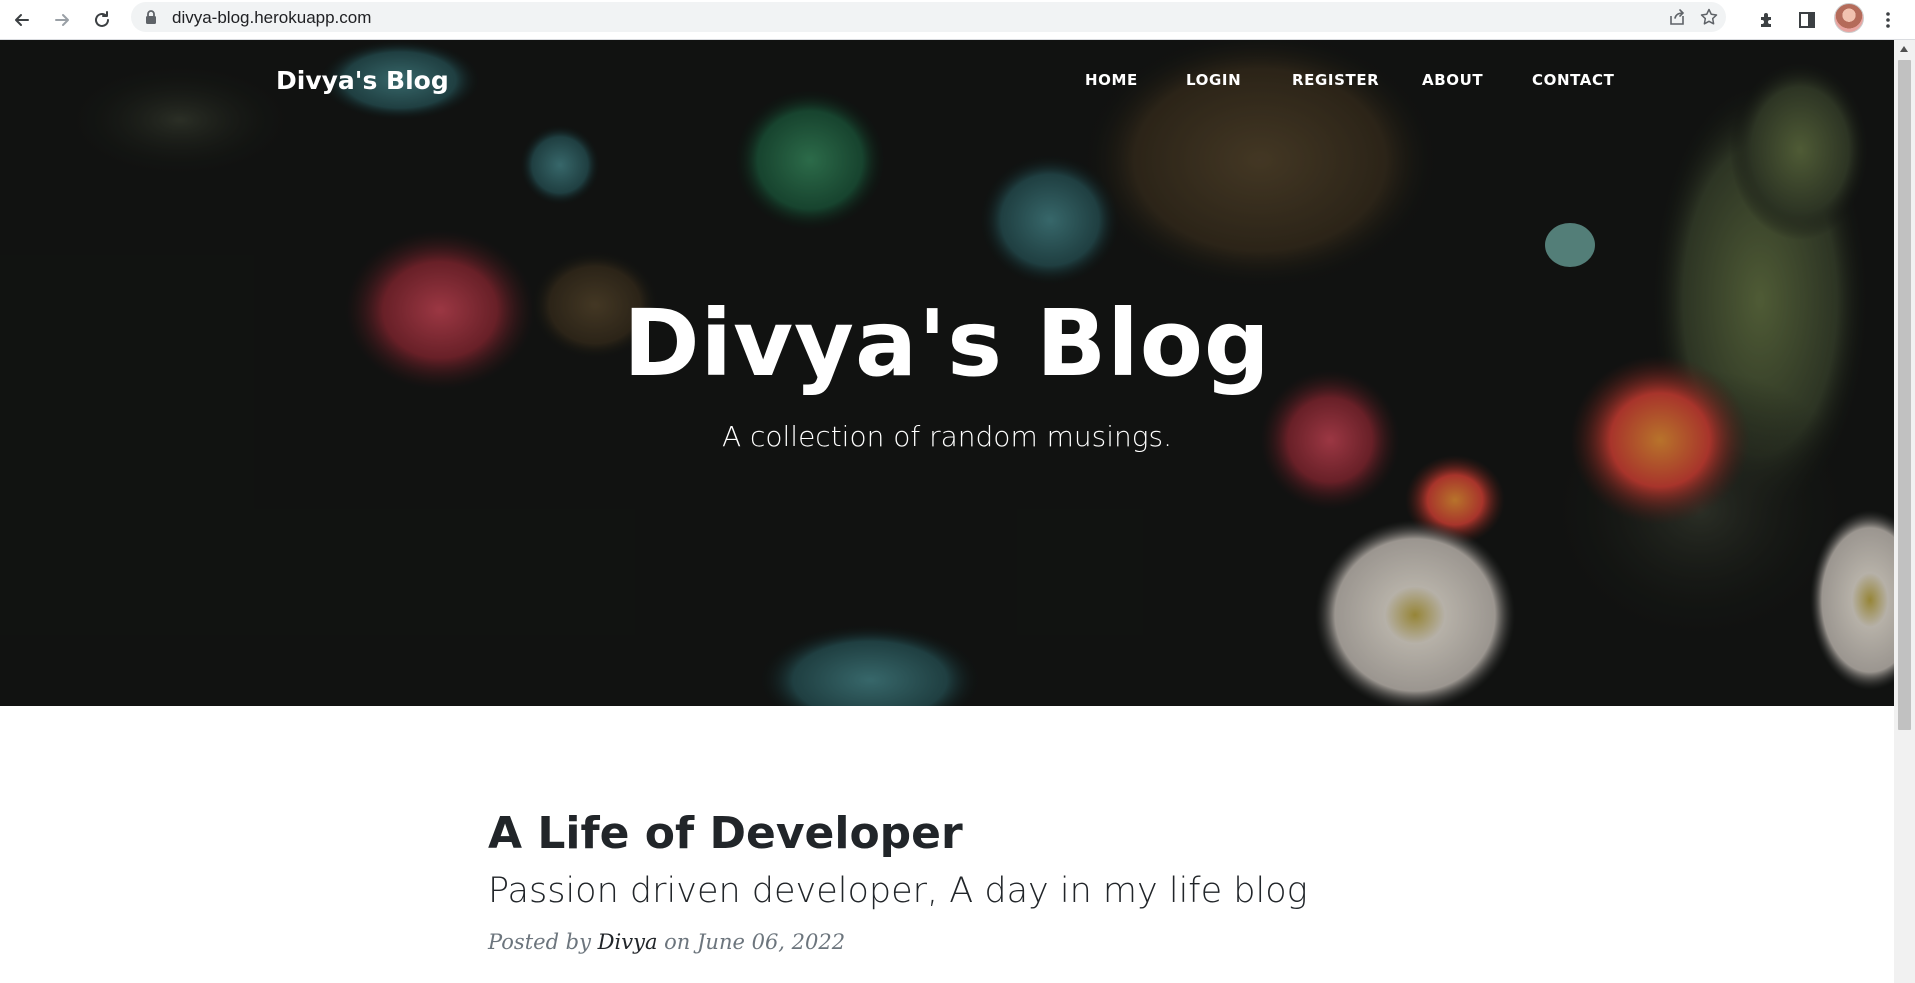  What do you see at coordinates (271, 18) in the screenshot?
I see `url-text: divya-blog.herokuapp.com` at bounding box center [271, 18].